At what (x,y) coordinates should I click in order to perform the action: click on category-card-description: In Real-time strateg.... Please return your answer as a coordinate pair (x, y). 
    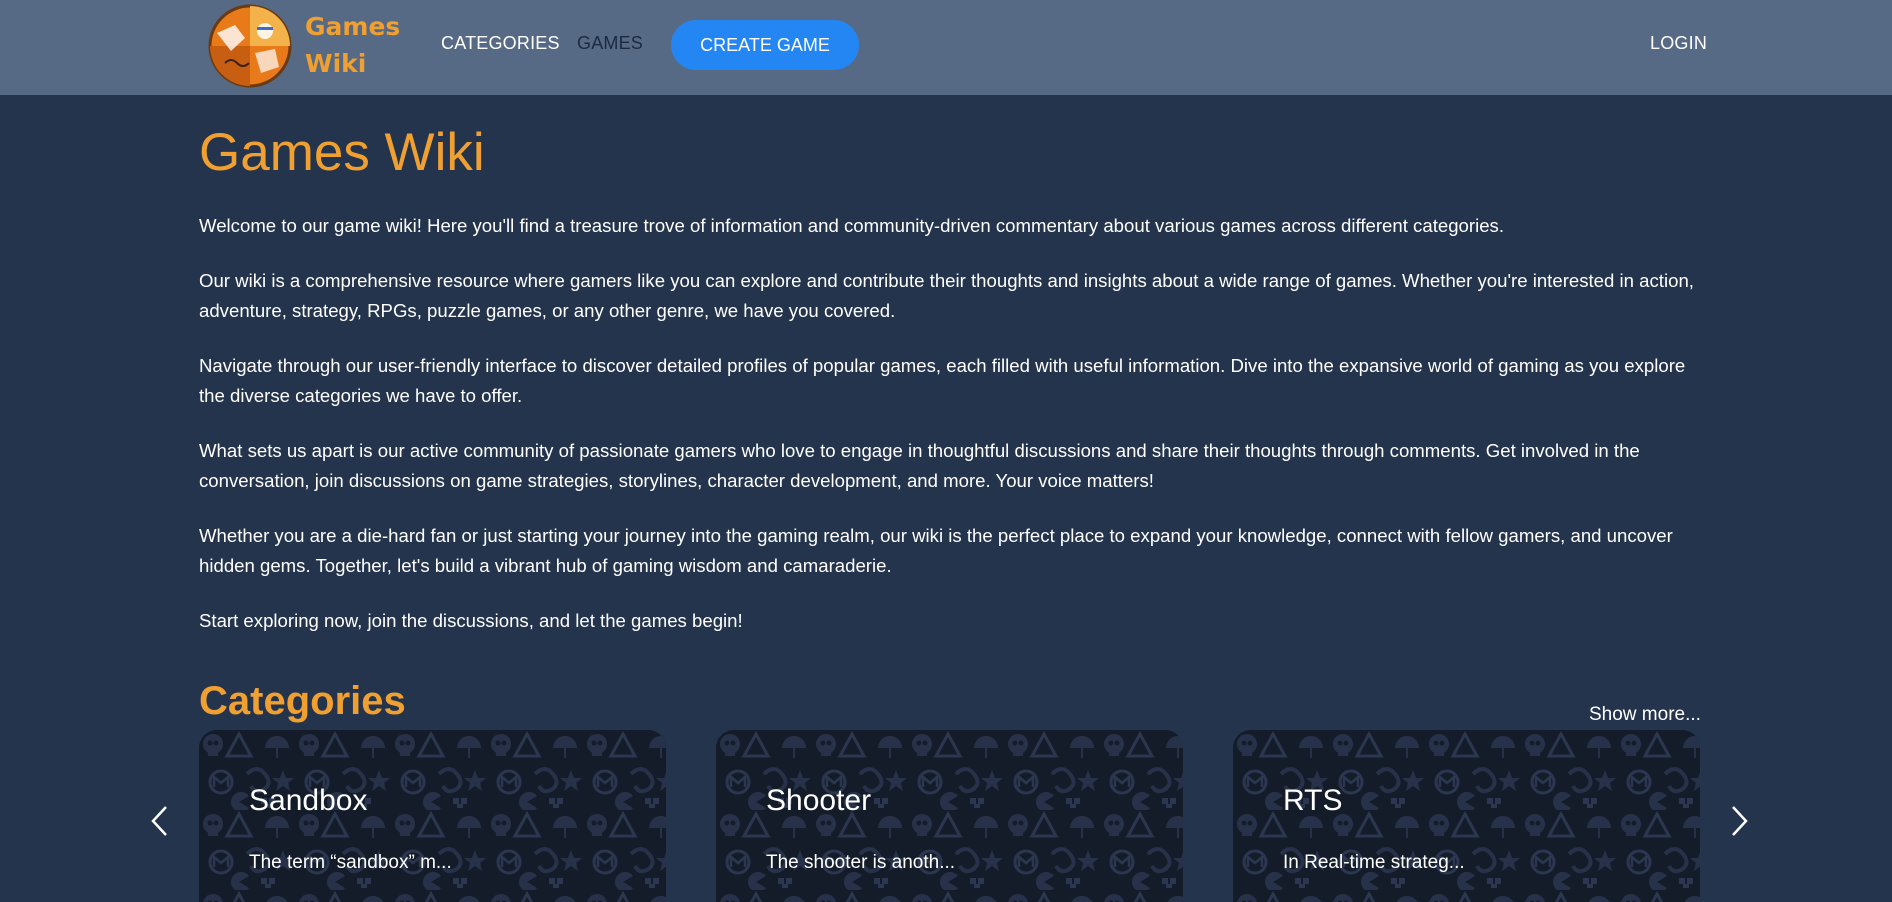
    Looking at the image, I should click on (1374, 862).